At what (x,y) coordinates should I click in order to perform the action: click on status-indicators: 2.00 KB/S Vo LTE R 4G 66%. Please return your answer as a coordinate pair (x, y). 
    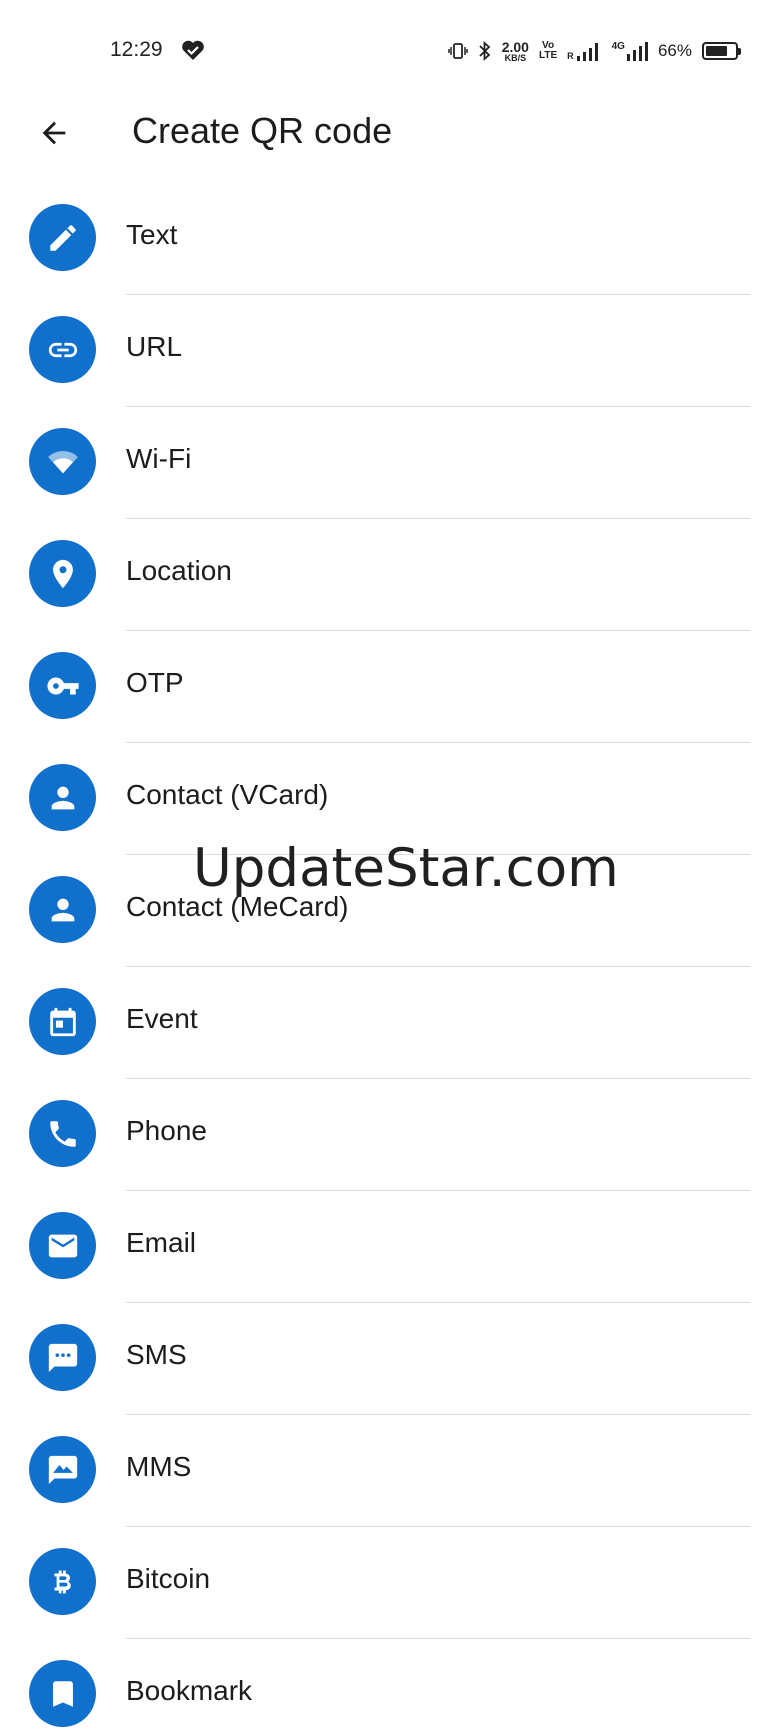
    Looking at the image, I should click on (594, 51).